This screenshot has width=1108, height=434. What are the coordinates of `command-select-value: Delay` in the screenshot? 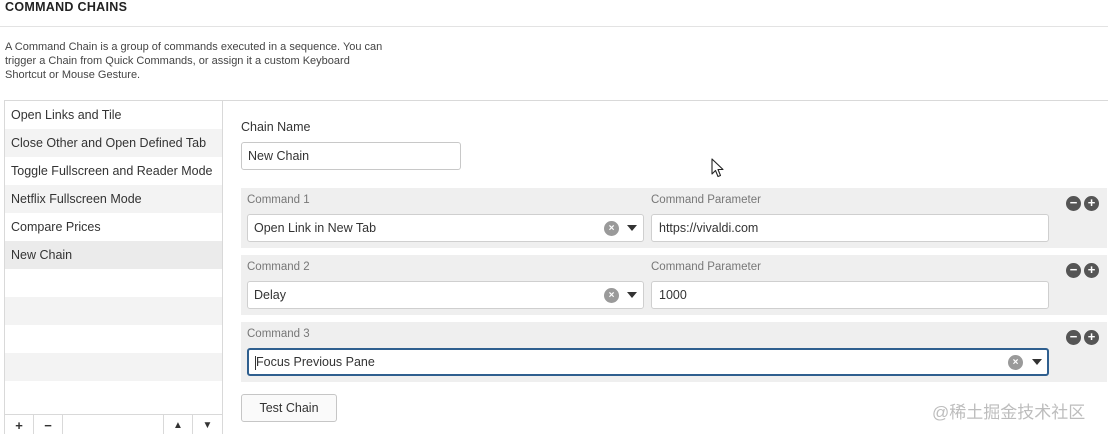 It's located at (270, 295).